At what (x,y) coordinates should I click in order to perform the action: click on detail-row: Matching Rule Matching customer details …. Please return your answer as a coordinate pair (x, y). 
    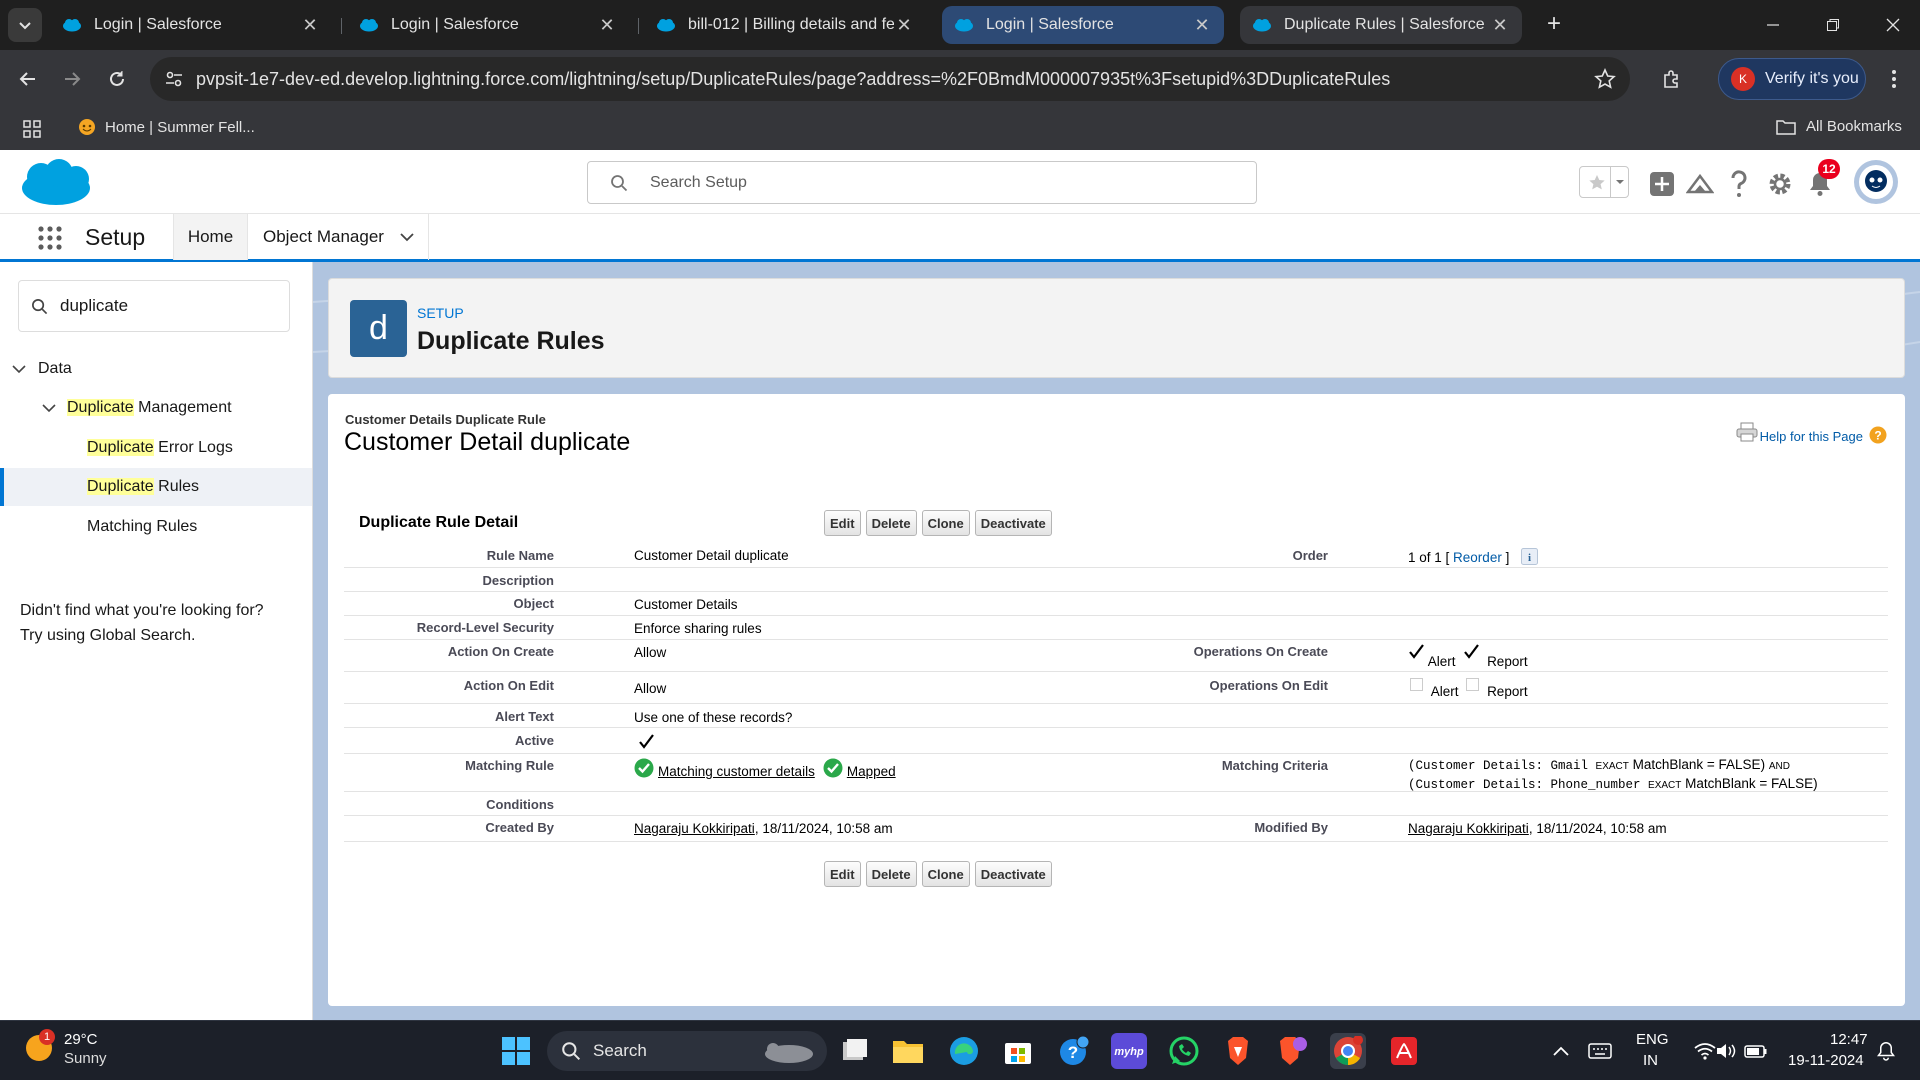
    Looking at the image, I should click on (1116, 773).